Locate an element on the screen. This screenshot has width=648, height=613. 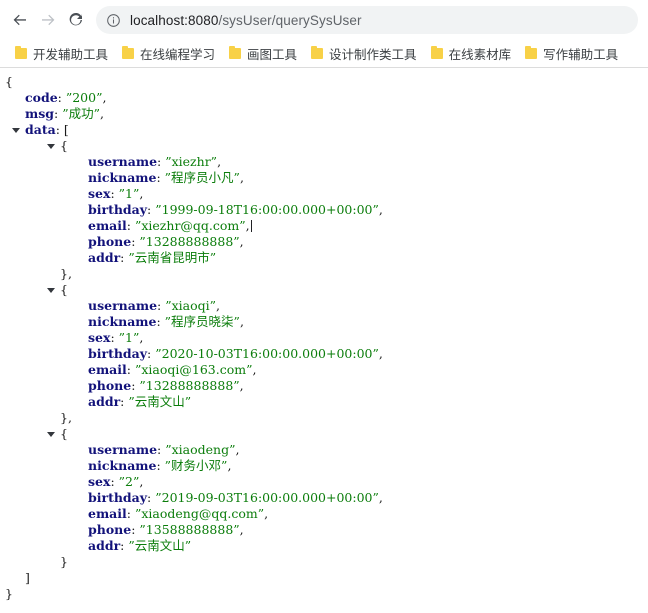
address-bar-url: localhost:8080/sysUser/querySysUser is located at coordinates (246, 20).